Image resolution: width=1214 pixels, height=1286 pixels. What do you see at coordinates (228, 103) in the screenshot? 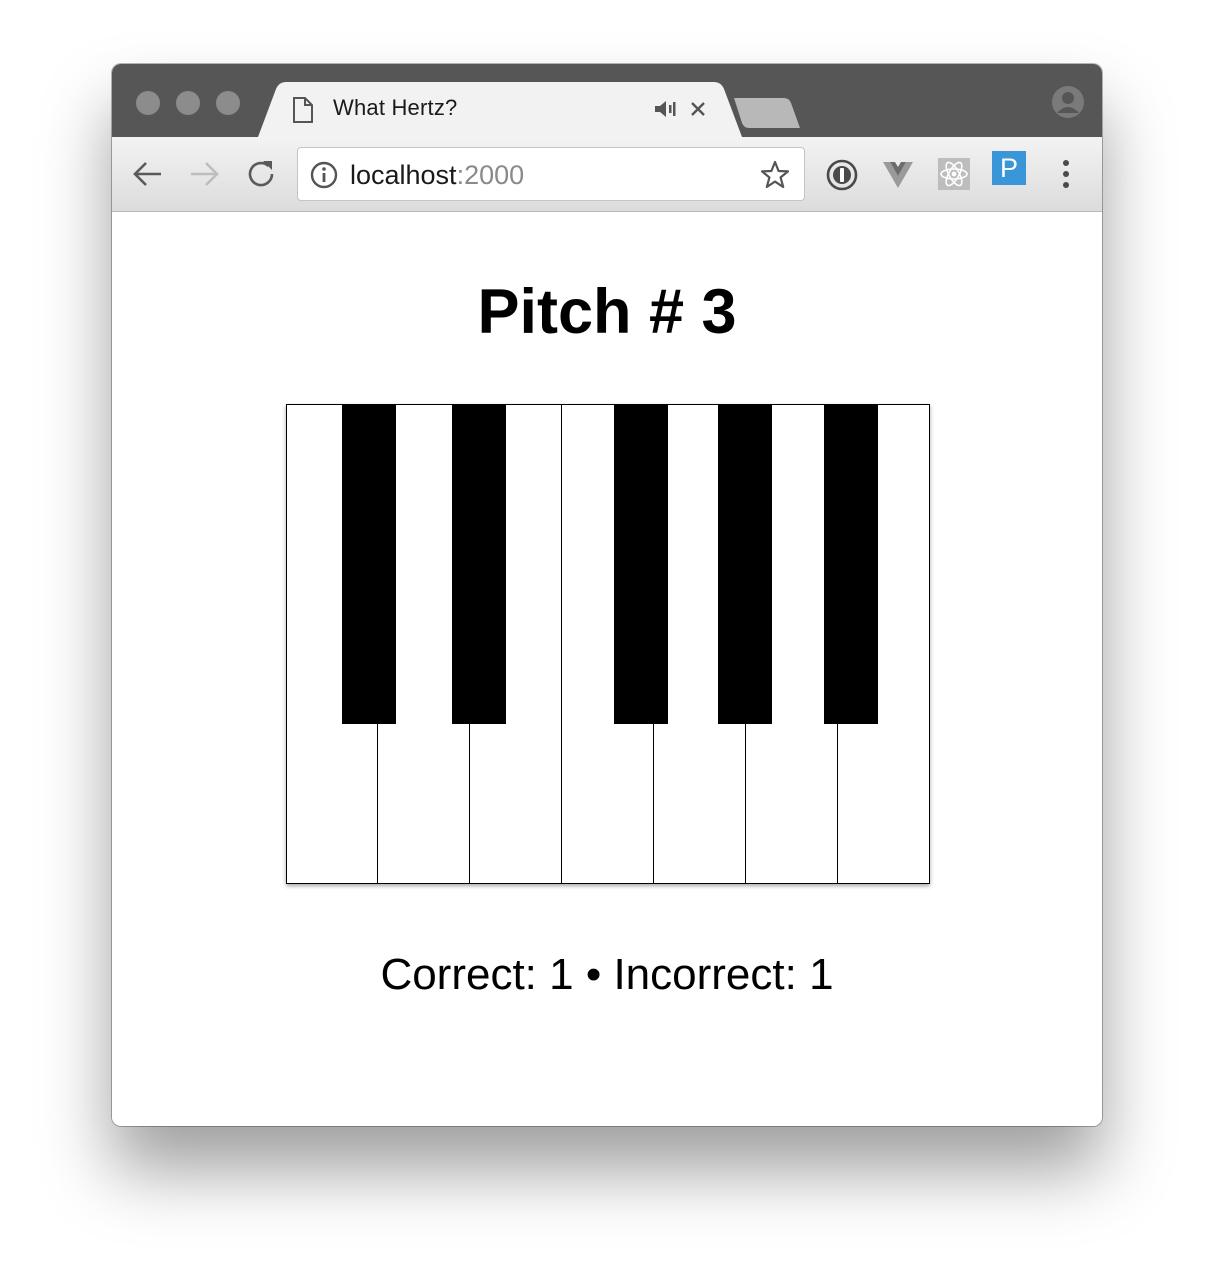
I see `zoom-window-button` at bounding box center [228, 103].